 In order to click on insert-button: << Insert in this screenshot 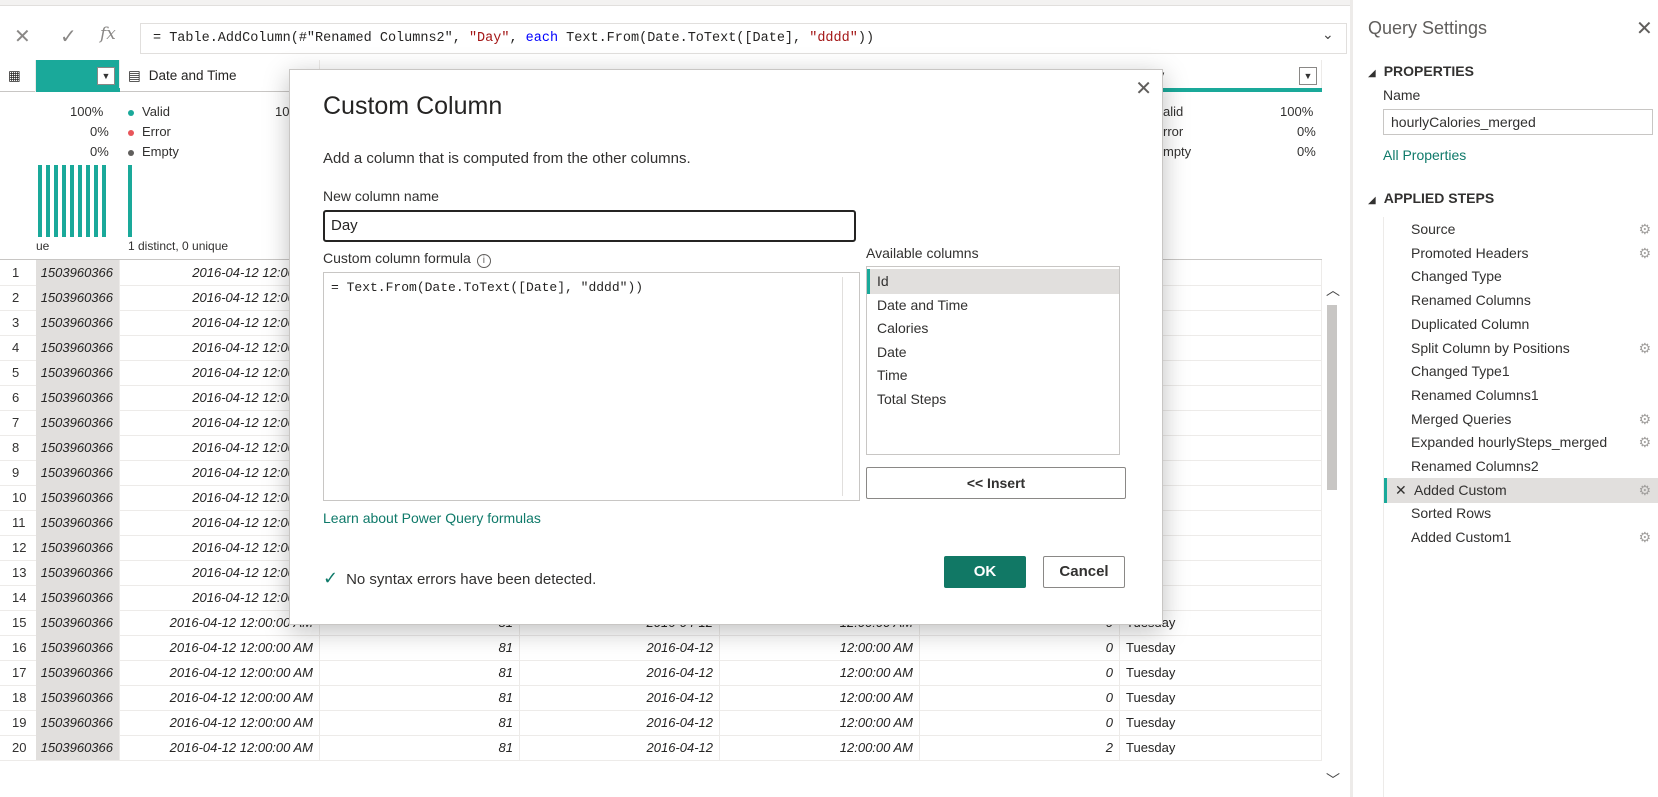, I will do `click(996, 483)`.